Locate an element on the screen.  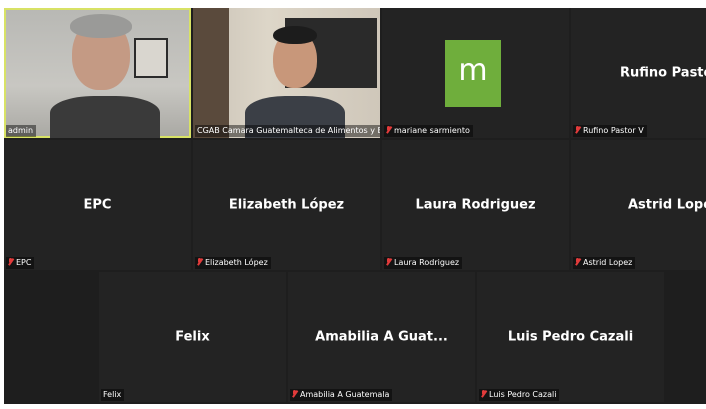
participant-video-body is located at coordinates (105, 117).